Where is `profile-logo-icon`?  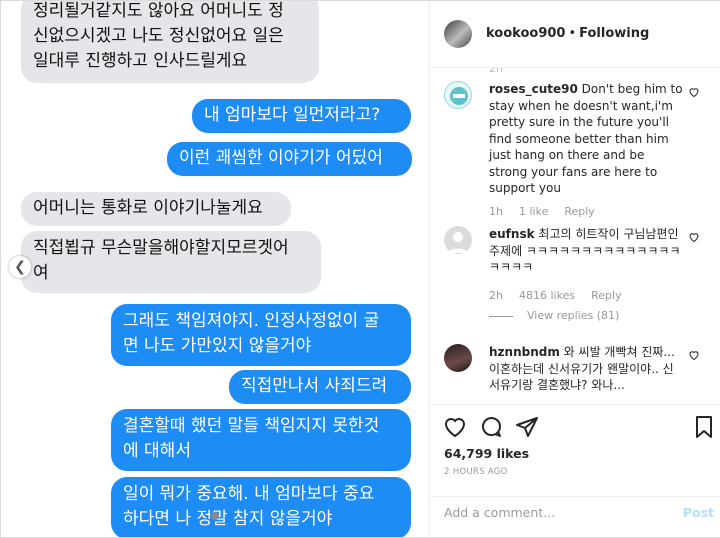 profile-logo-icon is located at coordinates (459, 96).